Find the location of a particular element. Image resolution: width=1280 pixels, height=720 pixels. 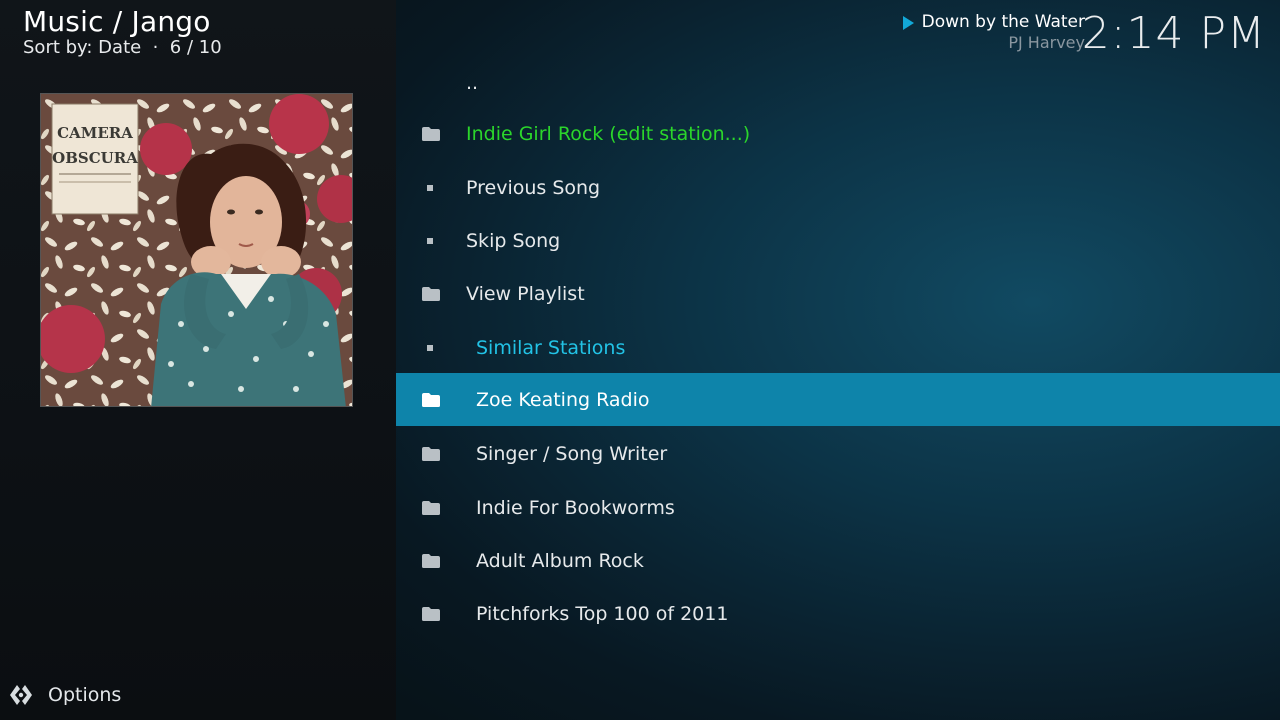

options-label: Options is located at coordinates (85, 695).